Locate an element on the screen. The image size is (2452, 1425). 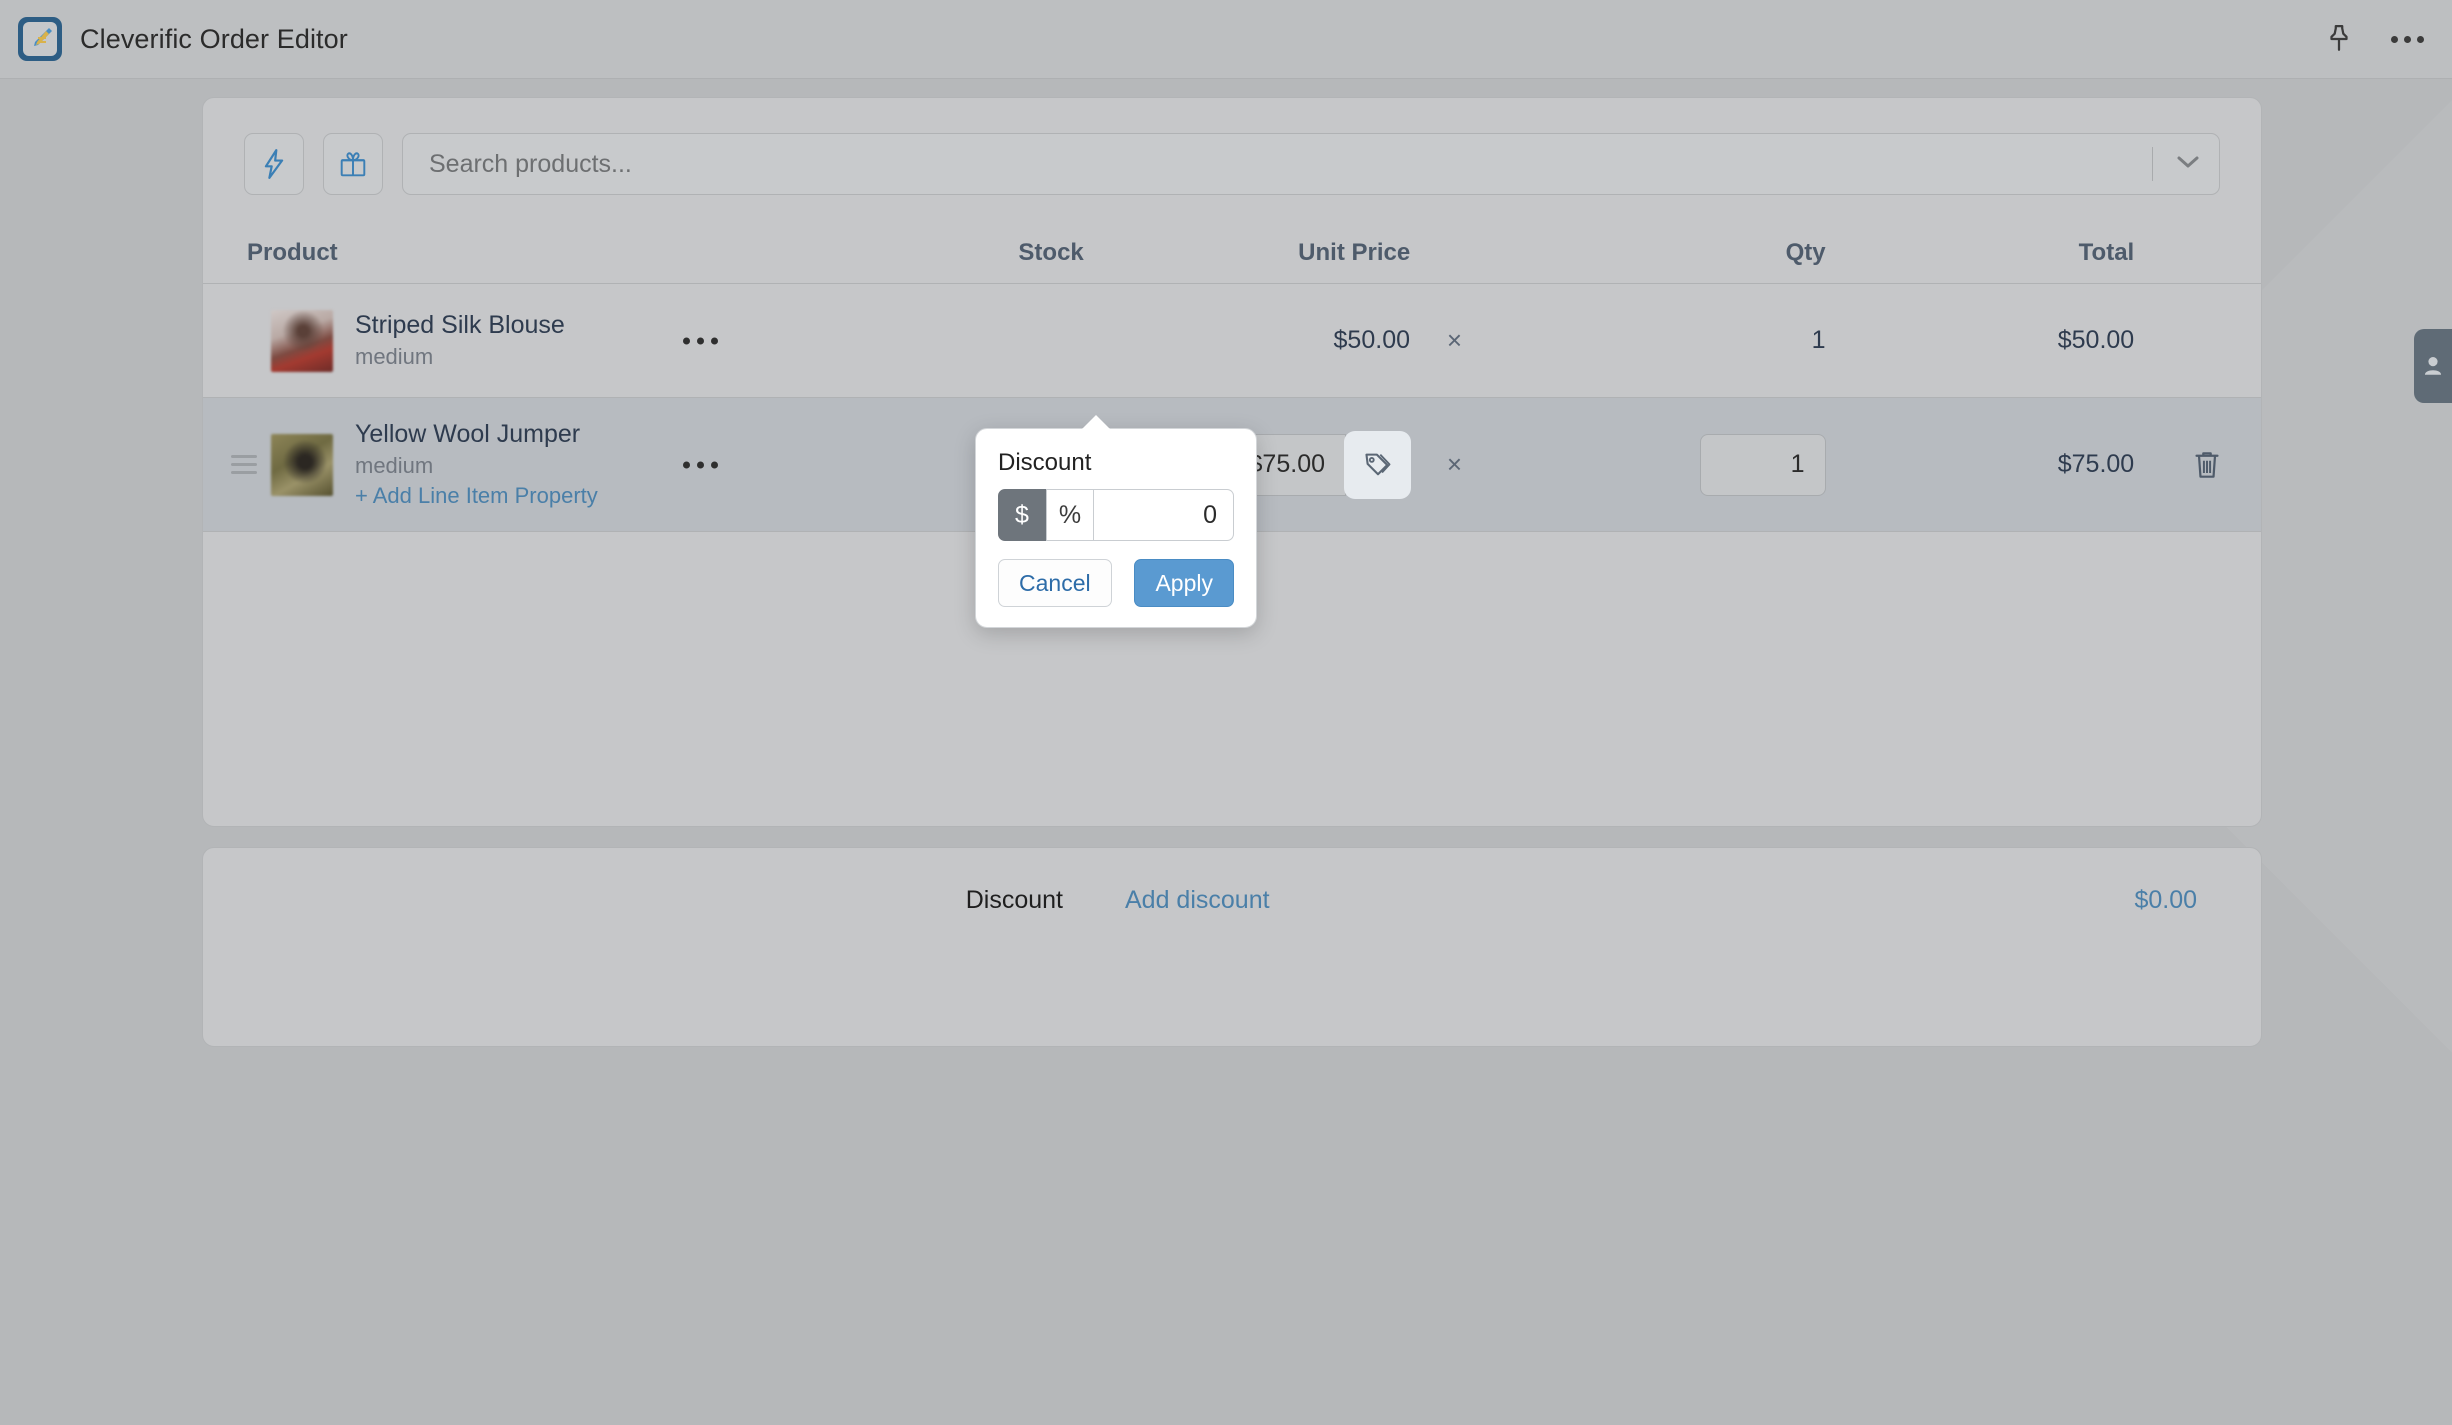
discount-input-group: $ % 0 is located at coordinates (1116, 515).